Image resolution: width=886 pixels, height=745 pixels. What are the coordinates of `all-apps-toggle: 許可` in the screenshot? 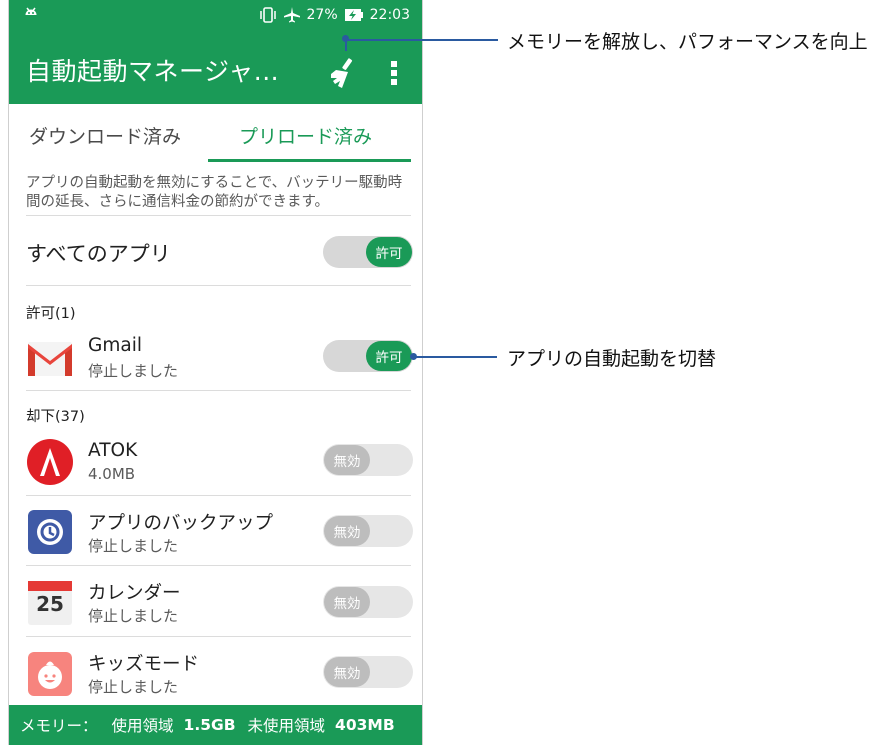 It's located at (368, 252).